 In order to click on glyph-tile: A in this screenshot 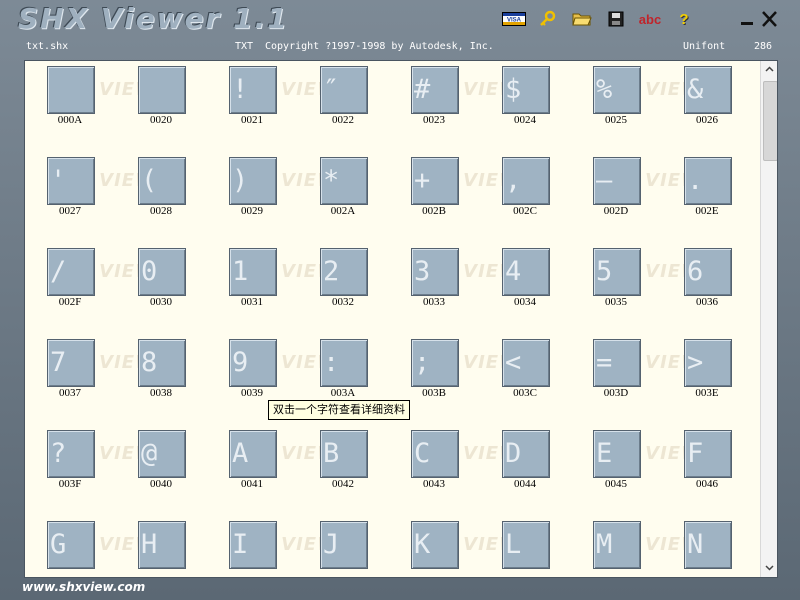, I will do `click(253, 454)`.